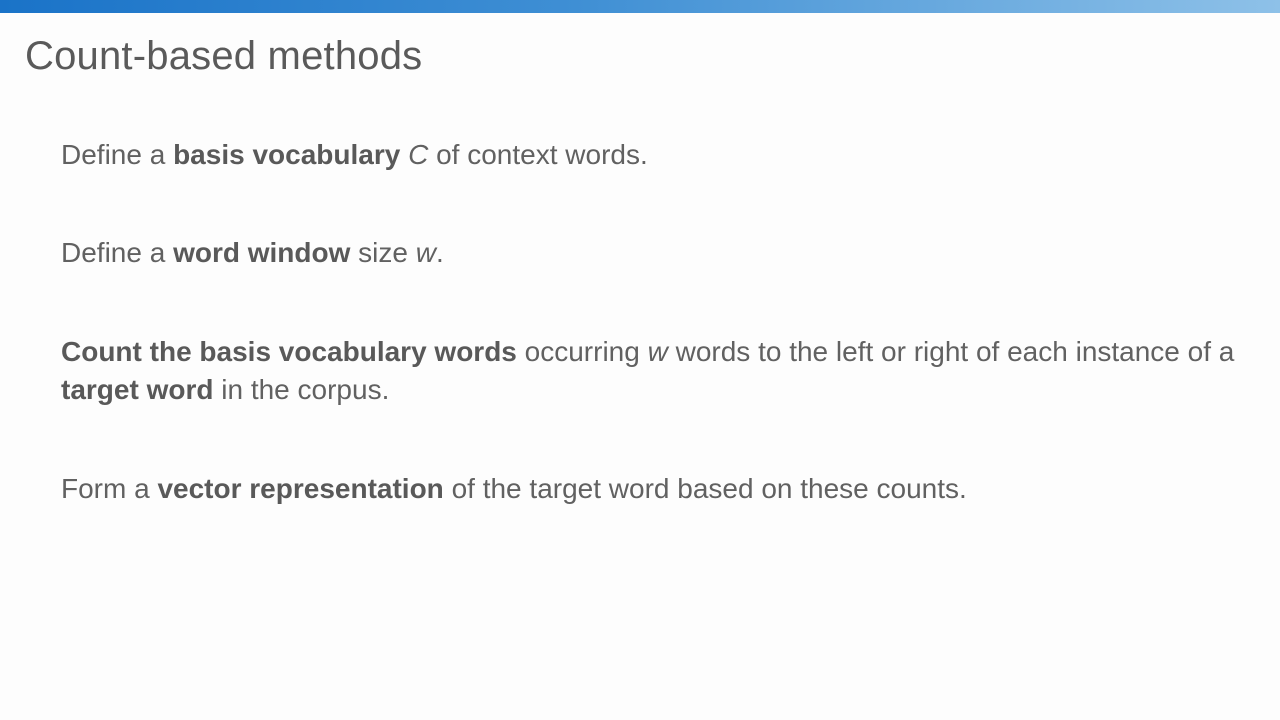  Describe the element at coordinates (404, 154) in the screenshot. I see `bullet-text` at that location.